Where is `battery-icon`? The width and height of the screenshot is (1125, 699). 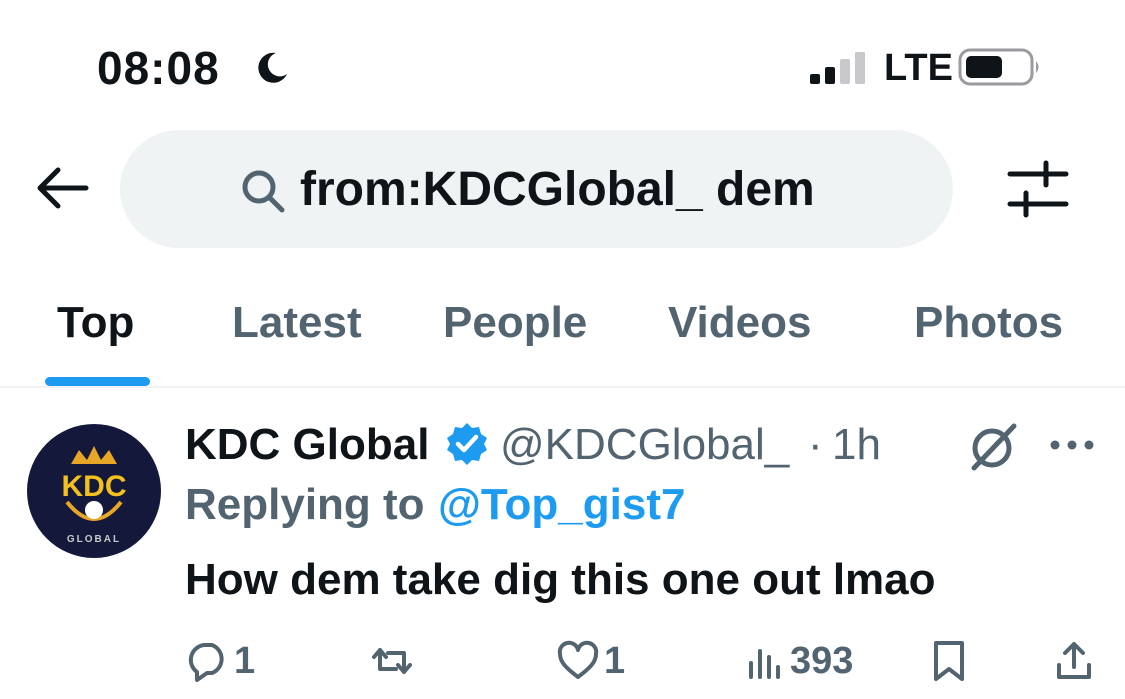
battery-icon is located at coordinates (998, 67).